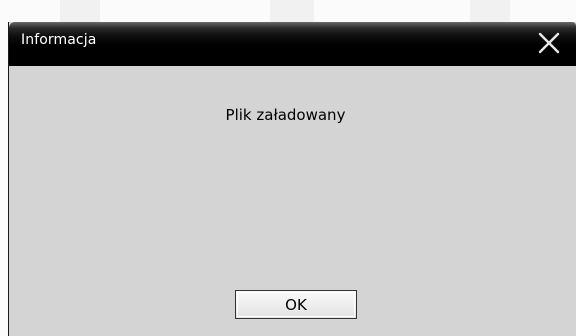 Image resolution: width=576 pixels, height=336 pixels. I want to click on dialog-titlebar: Informacja, so click(292, 44).